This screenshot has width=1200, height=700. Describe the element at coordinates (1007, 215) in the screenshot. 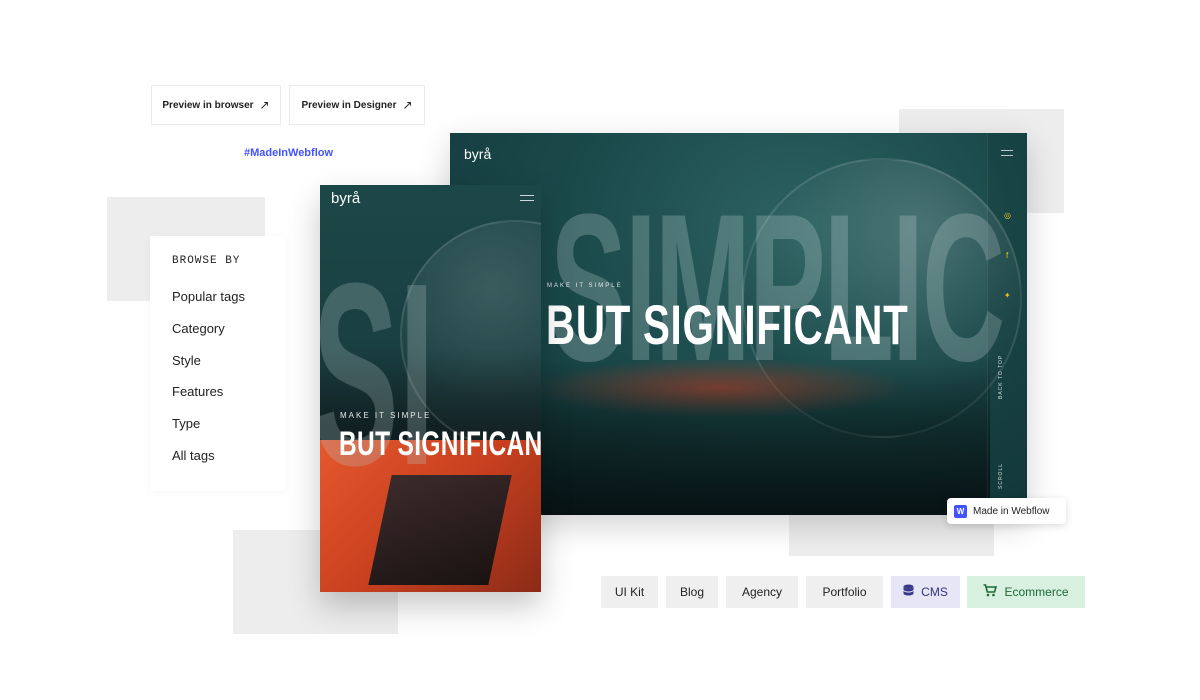

I see `instagram-icon: ◎` at that location.